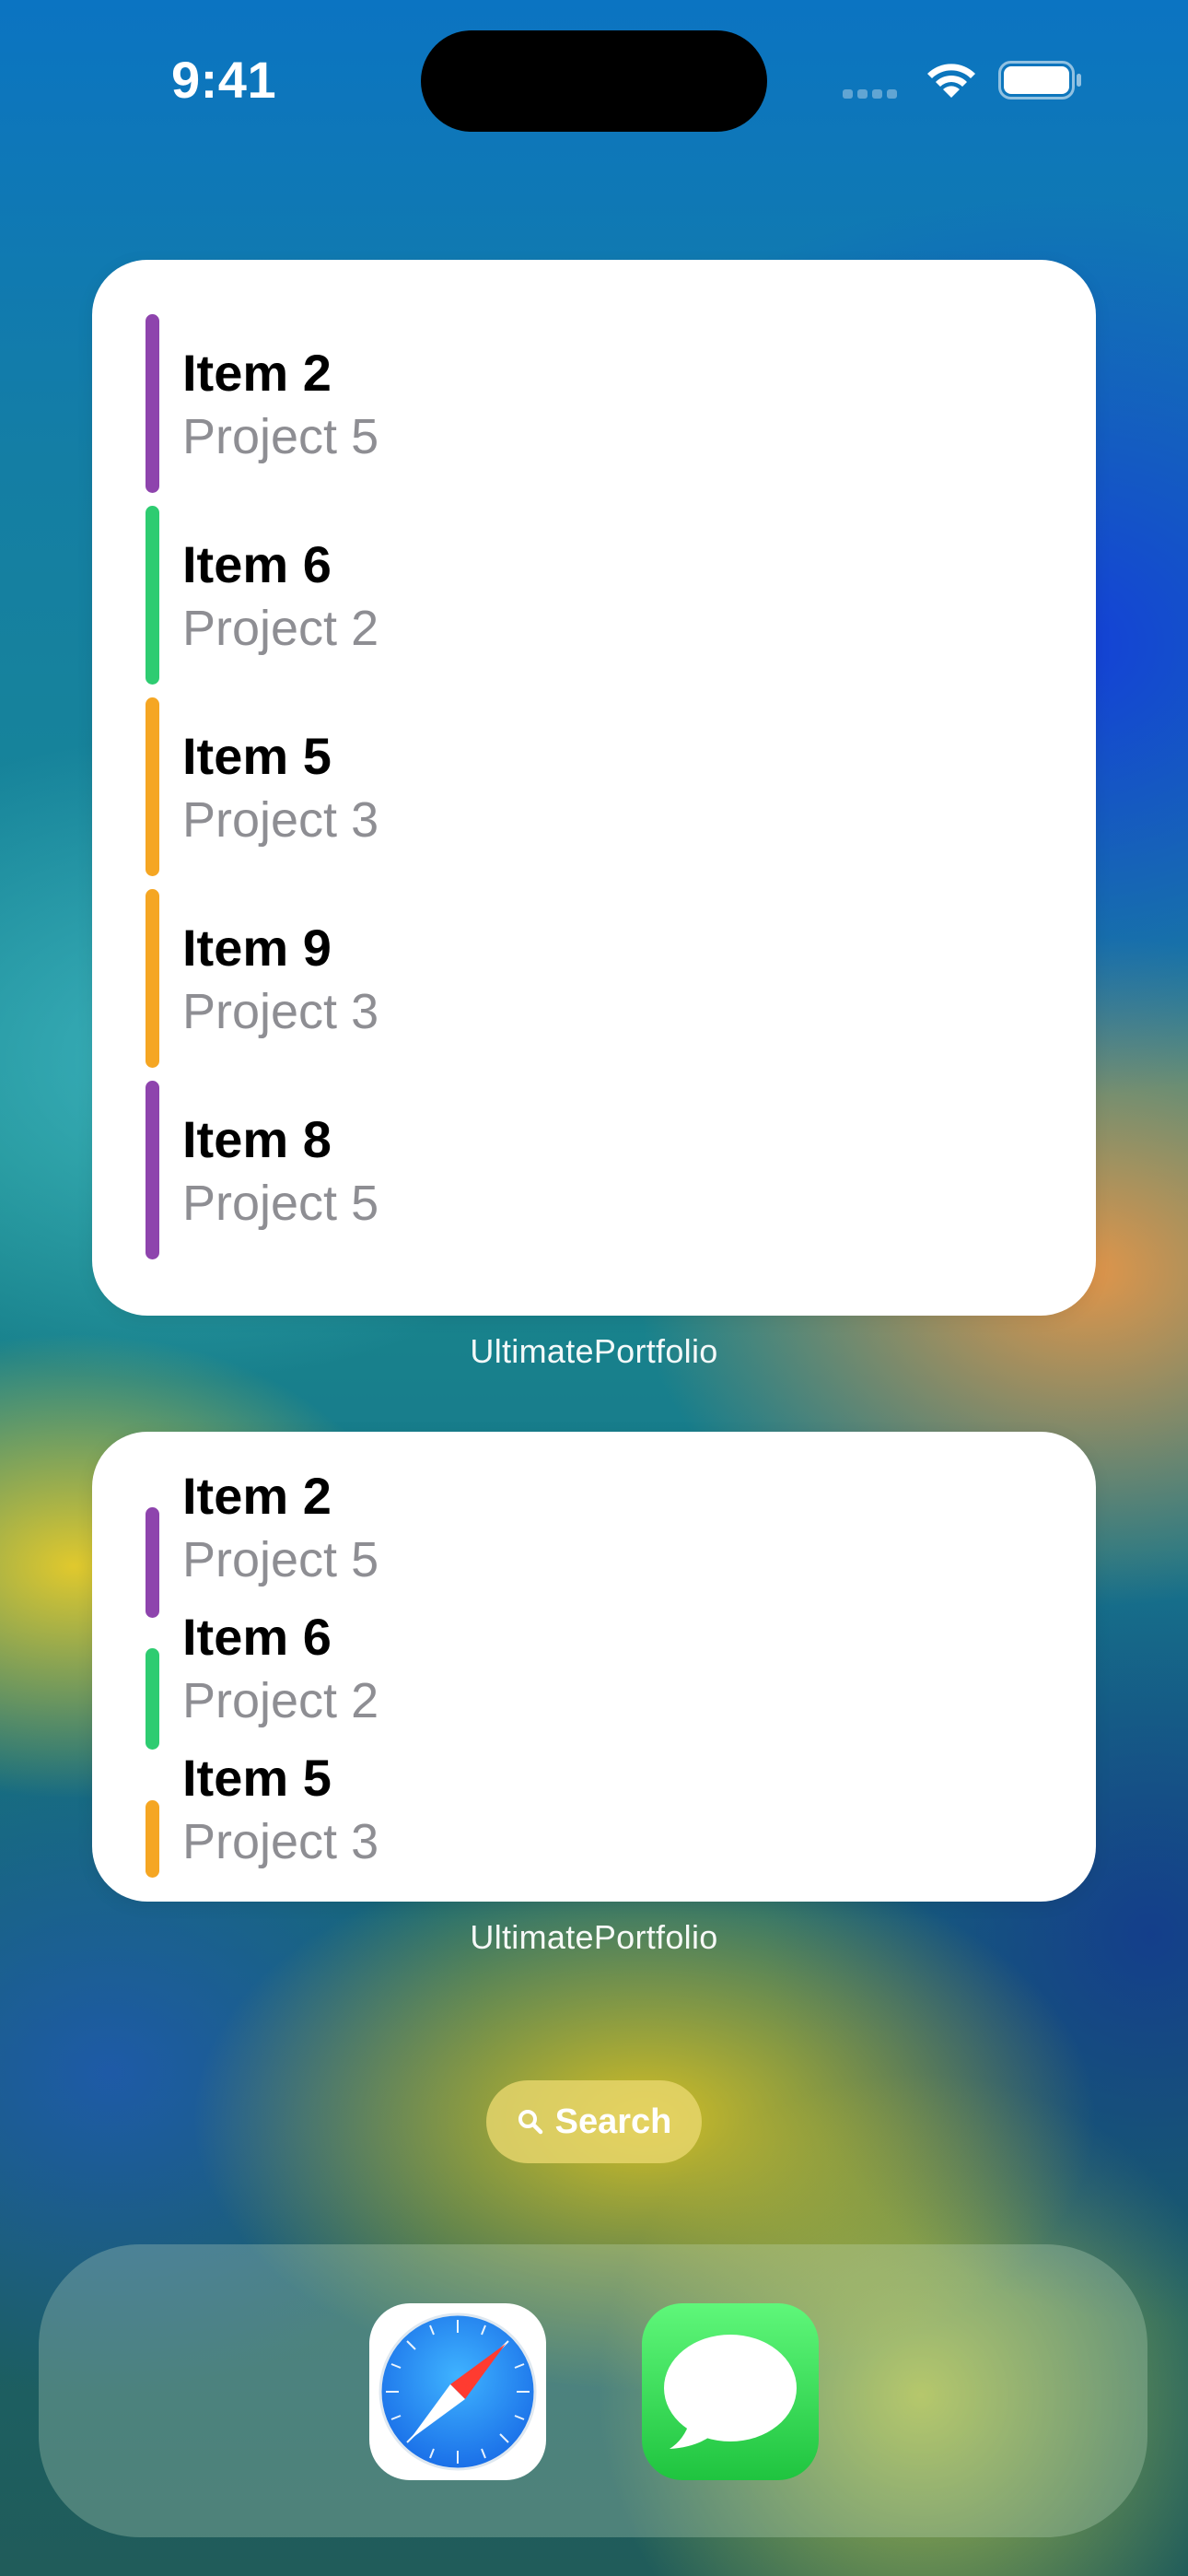 Image resolution: width=1188 pixels, height=2576 pixels. I want to click on spotlight-search-button: Search, so click(594, 2121).